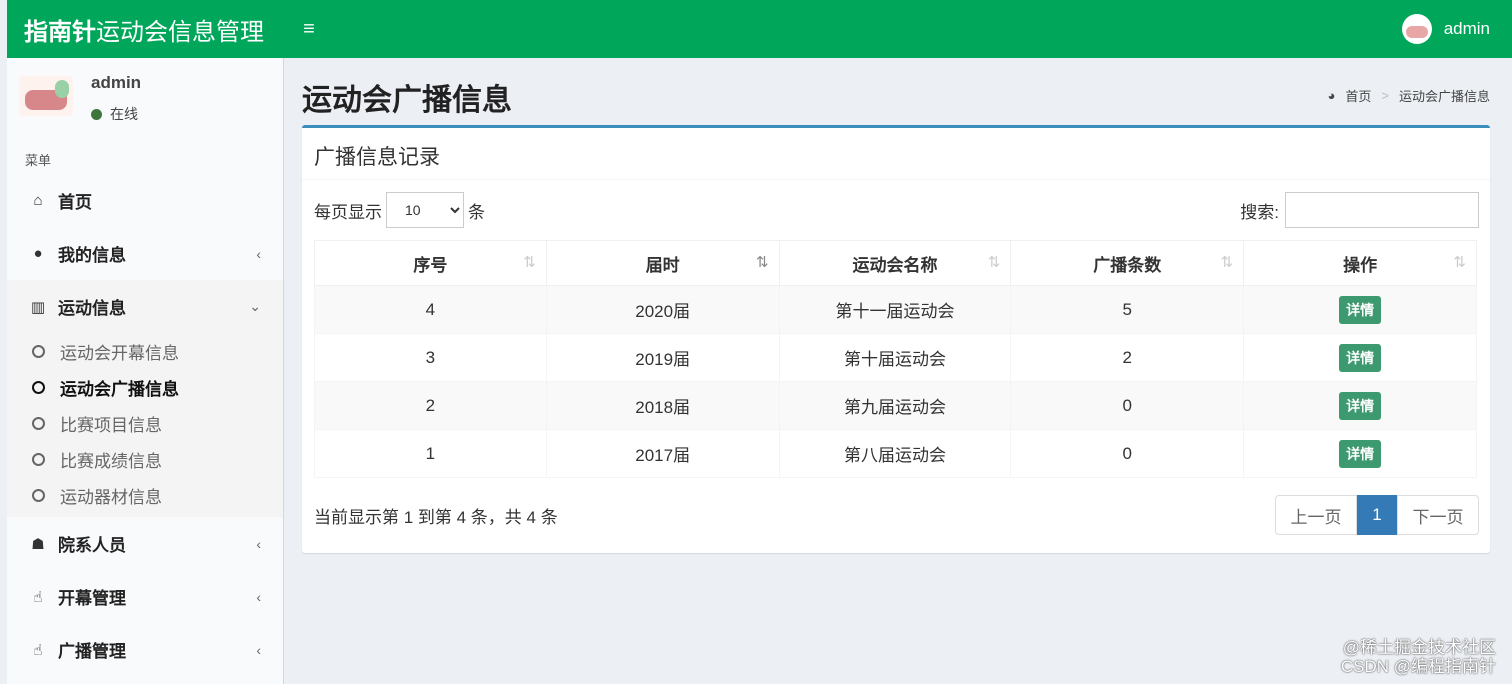  I want to click on box-title: 广播信息记录, so click(896, 154).